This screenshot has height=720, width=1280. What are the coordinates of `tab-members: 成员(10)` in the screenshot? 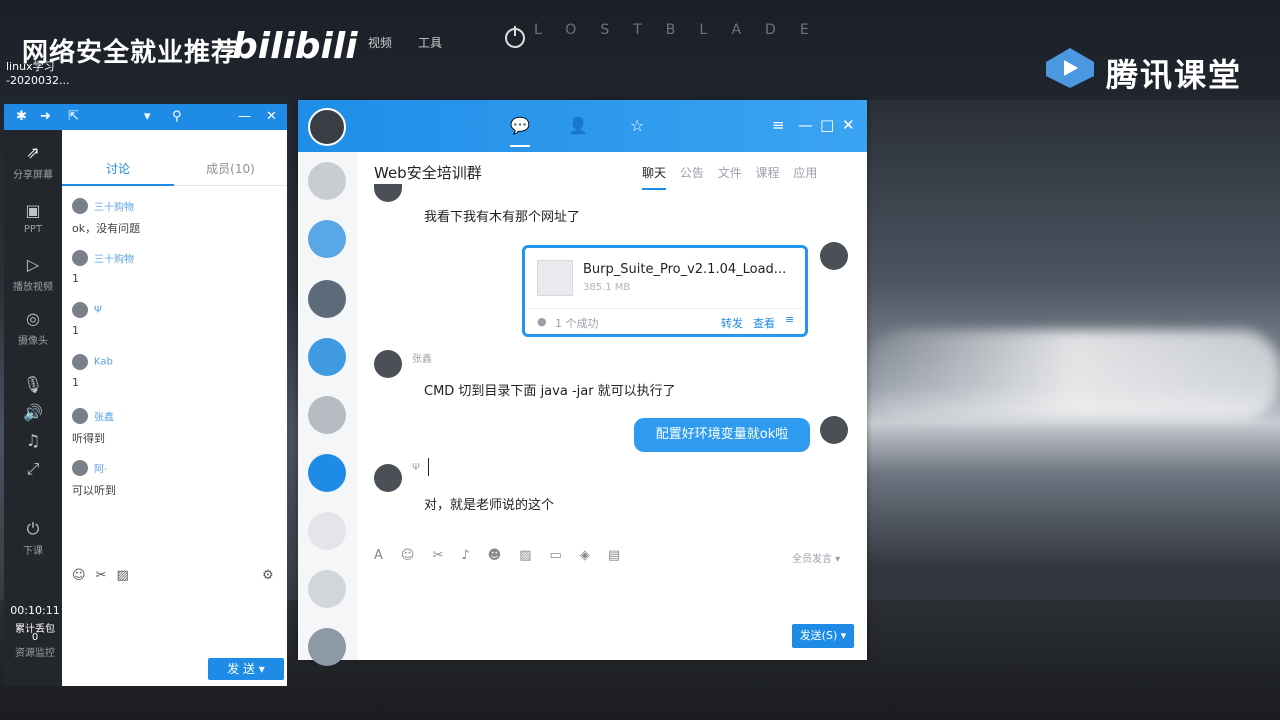 It's located at (230, 168).